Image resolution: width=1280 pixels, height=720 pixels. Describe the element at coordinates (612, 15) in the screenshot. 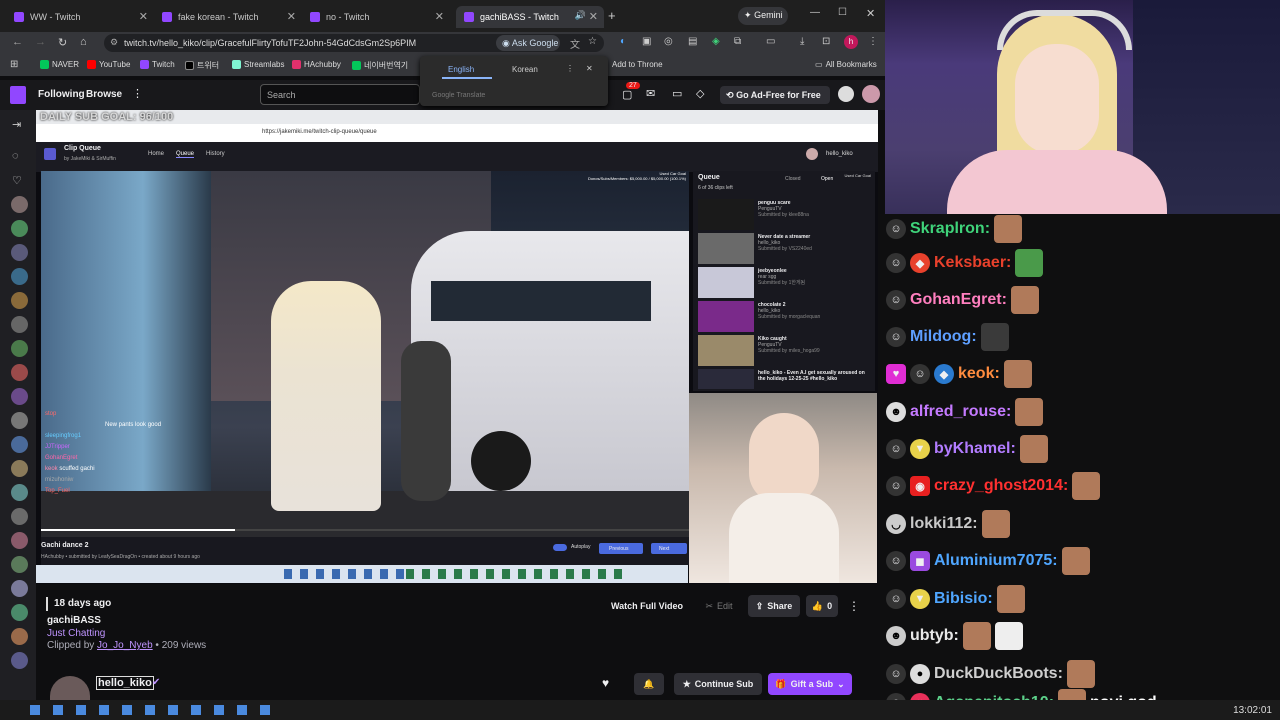

I see `new-tab-button: +` at that location.